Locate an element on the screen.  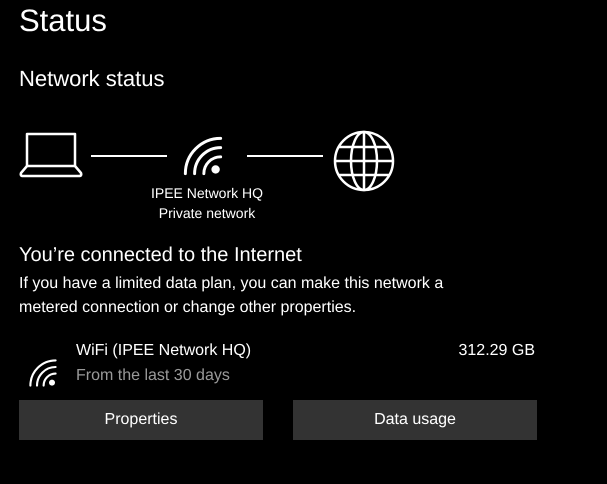
connection-description: If you have a limited data plan, you can make this network a metered connection or change other properties. is located at coordinates (231, 296).